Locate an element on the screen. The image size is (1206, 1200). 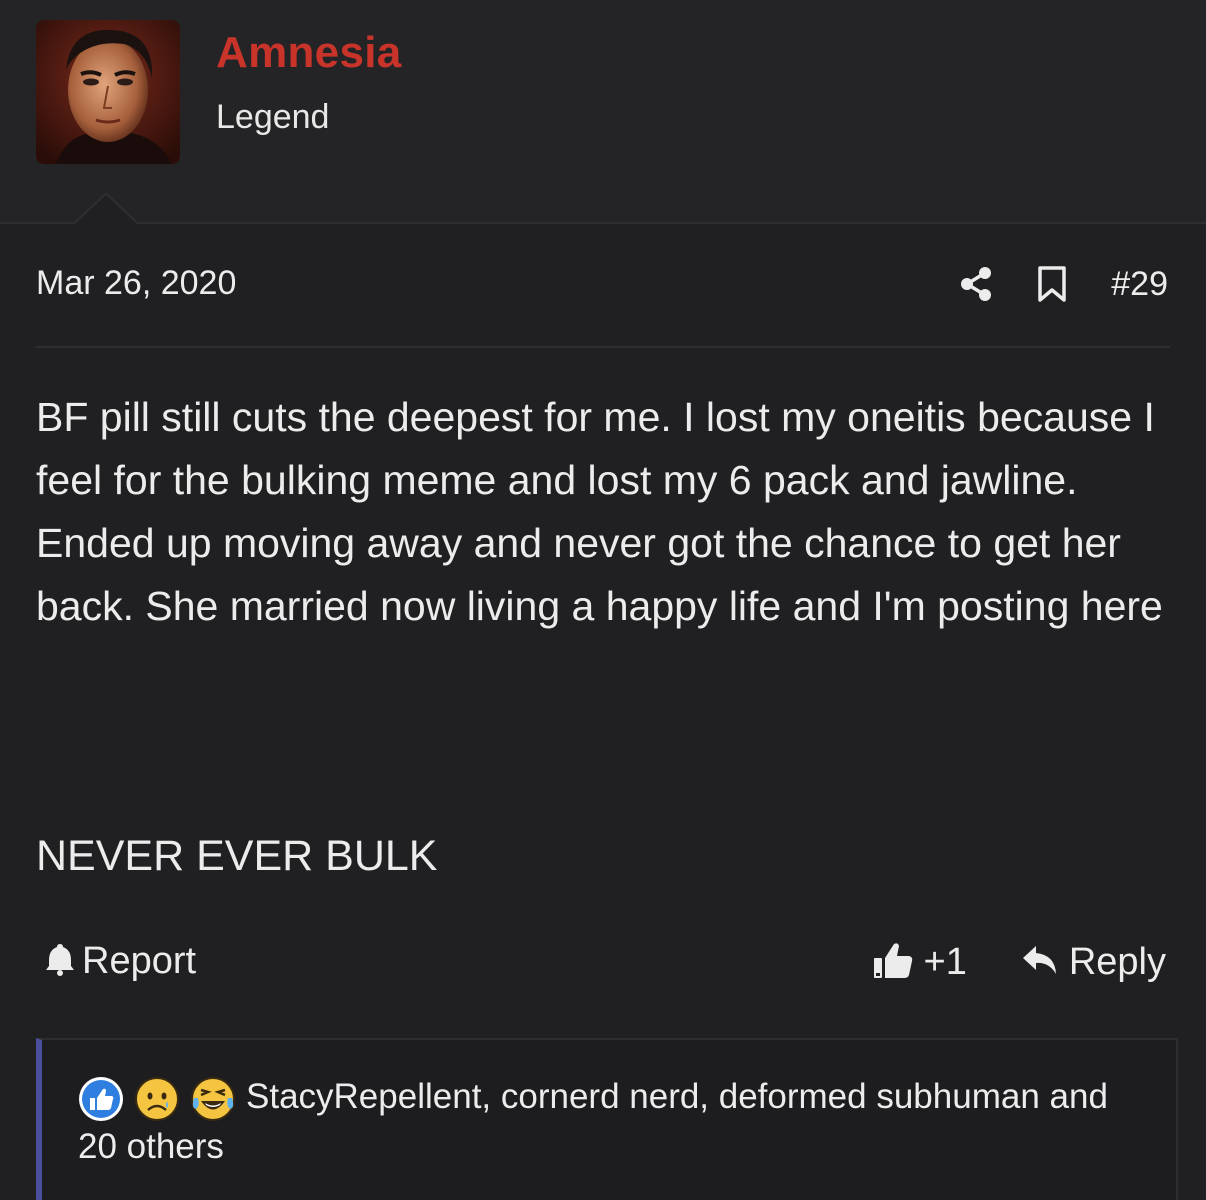
avatar is located at coordinates (108, 92).